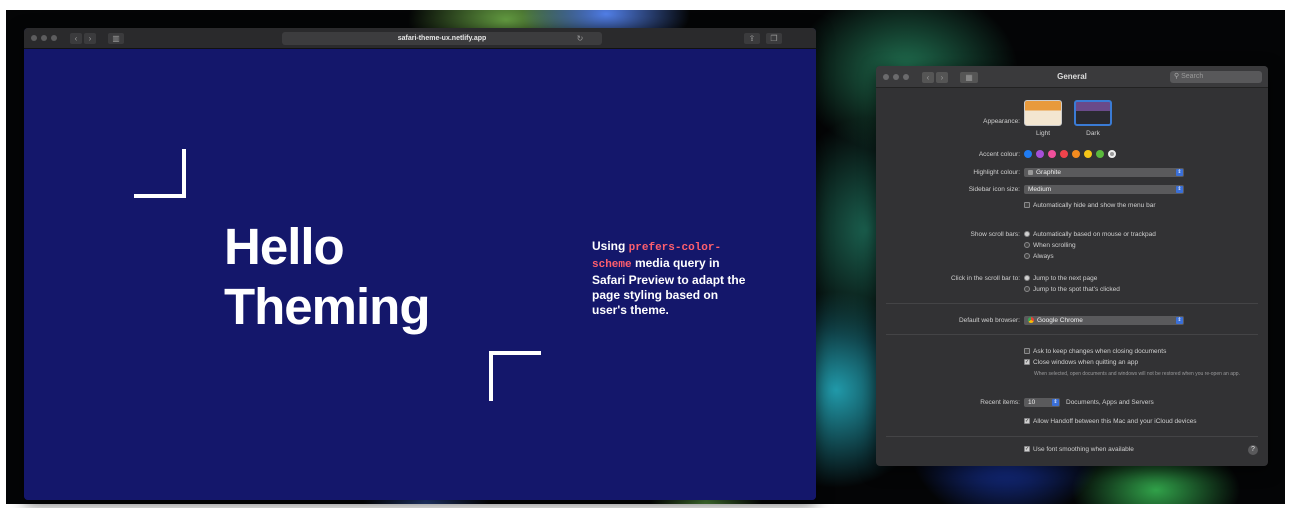 This screenshot has width=1291, height=508. What do you see at coordinates (54, 38) in the screenshot?
I see `zoom-window-button` at bounding box center [54, 38].